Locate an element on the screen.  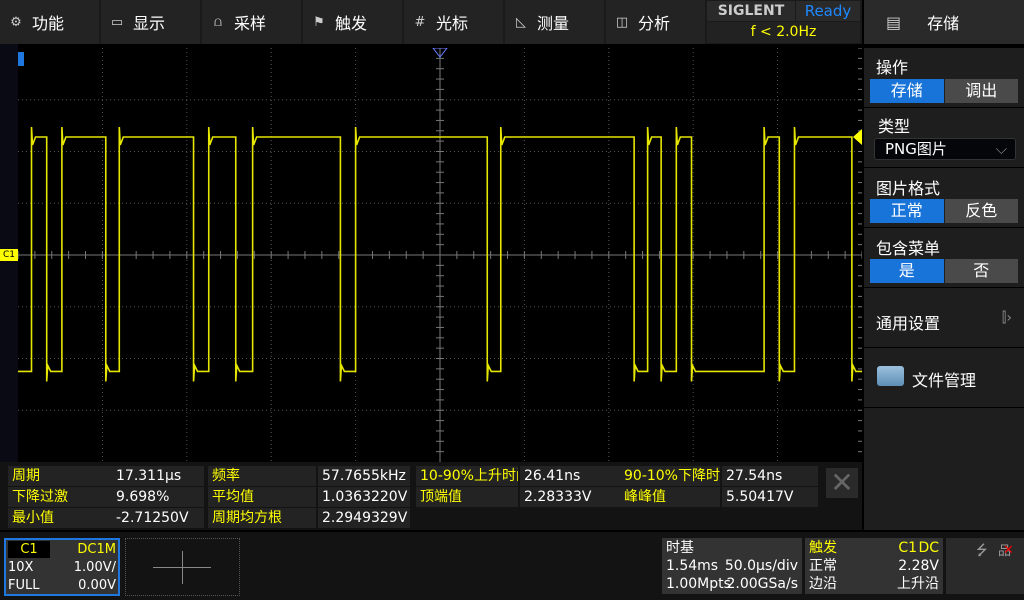
trigger-label: 触发 is located at coordinates (823, 548).